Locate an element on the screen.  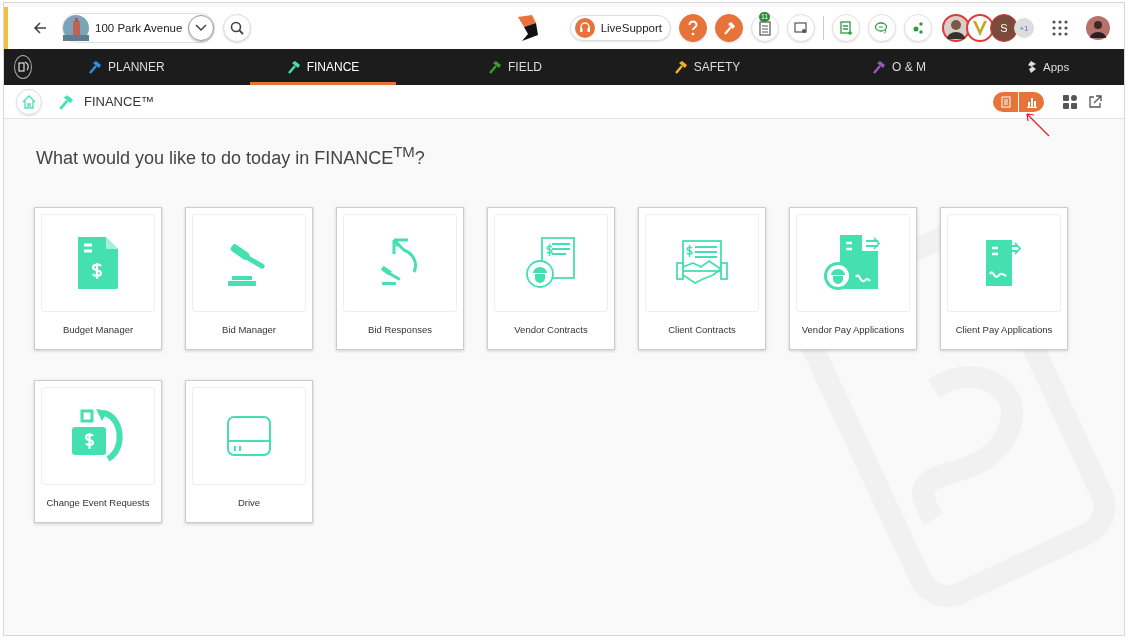
nav-tab: SAFETY is located at coordinates (707, 67).